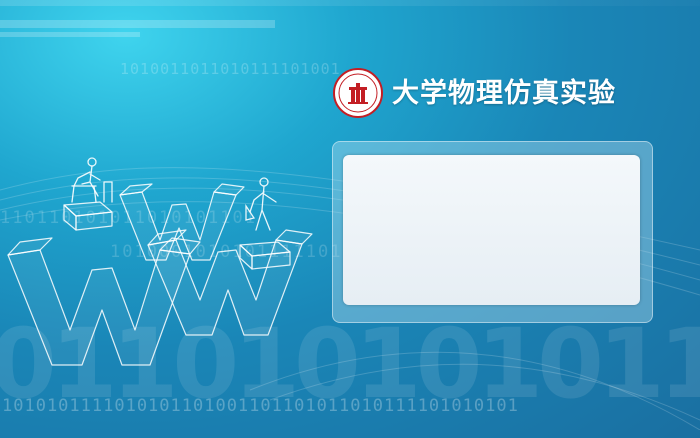  Describe the element at coordinates (491, 230) in the screenshot. I see `content-panel` at that location.